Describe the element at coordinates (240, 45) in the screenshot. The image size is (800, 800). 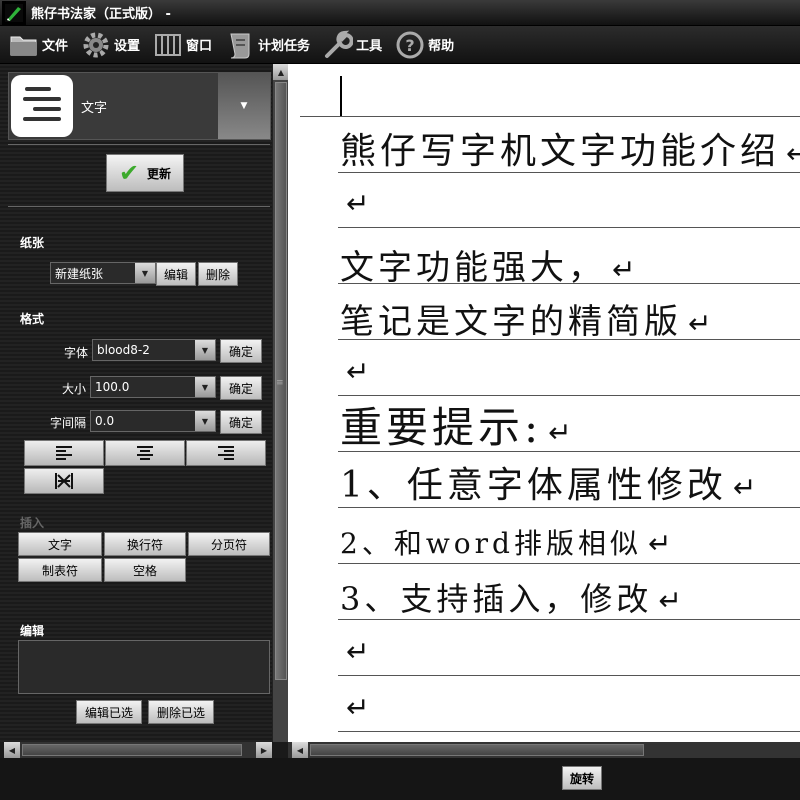
I see `scroll-icon` at that location.